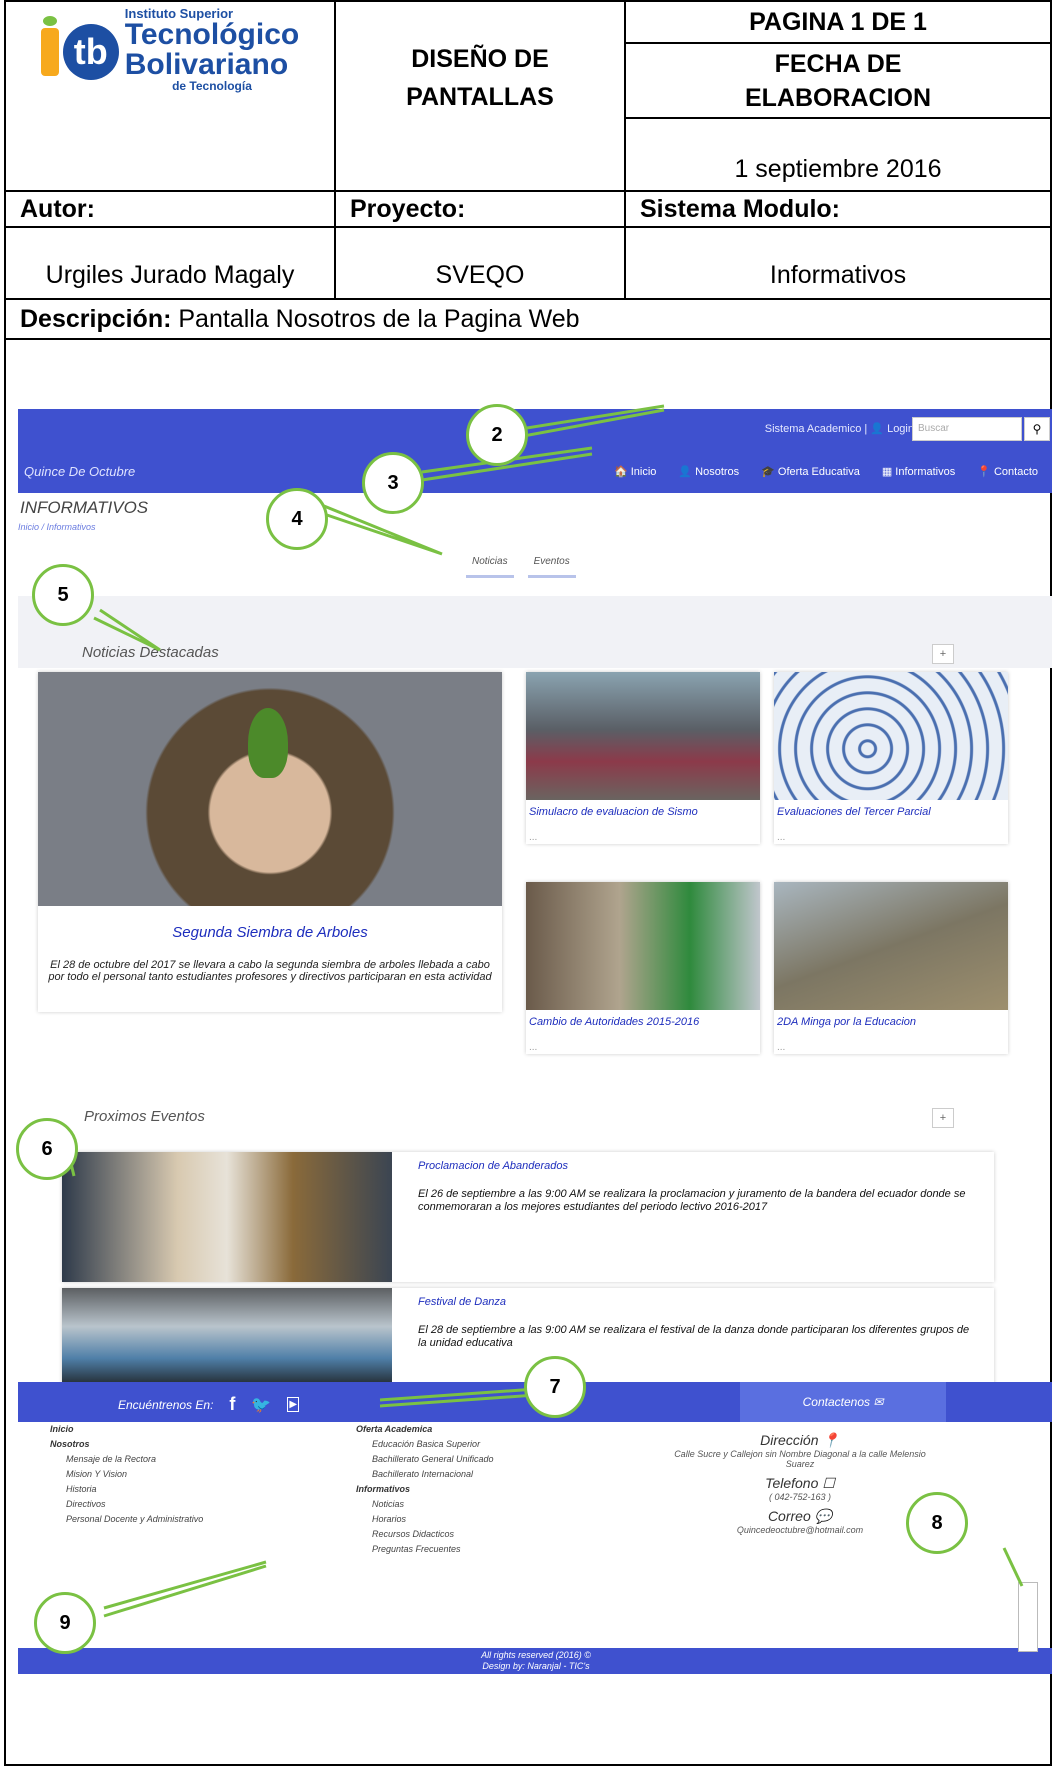 The width and height of the screenshot is (1052, 1766). What do you see at coordinates (838, 155) in the screenshot?
I see `date-value: 1 septiembre 2016` at bounding box center [838, 155].